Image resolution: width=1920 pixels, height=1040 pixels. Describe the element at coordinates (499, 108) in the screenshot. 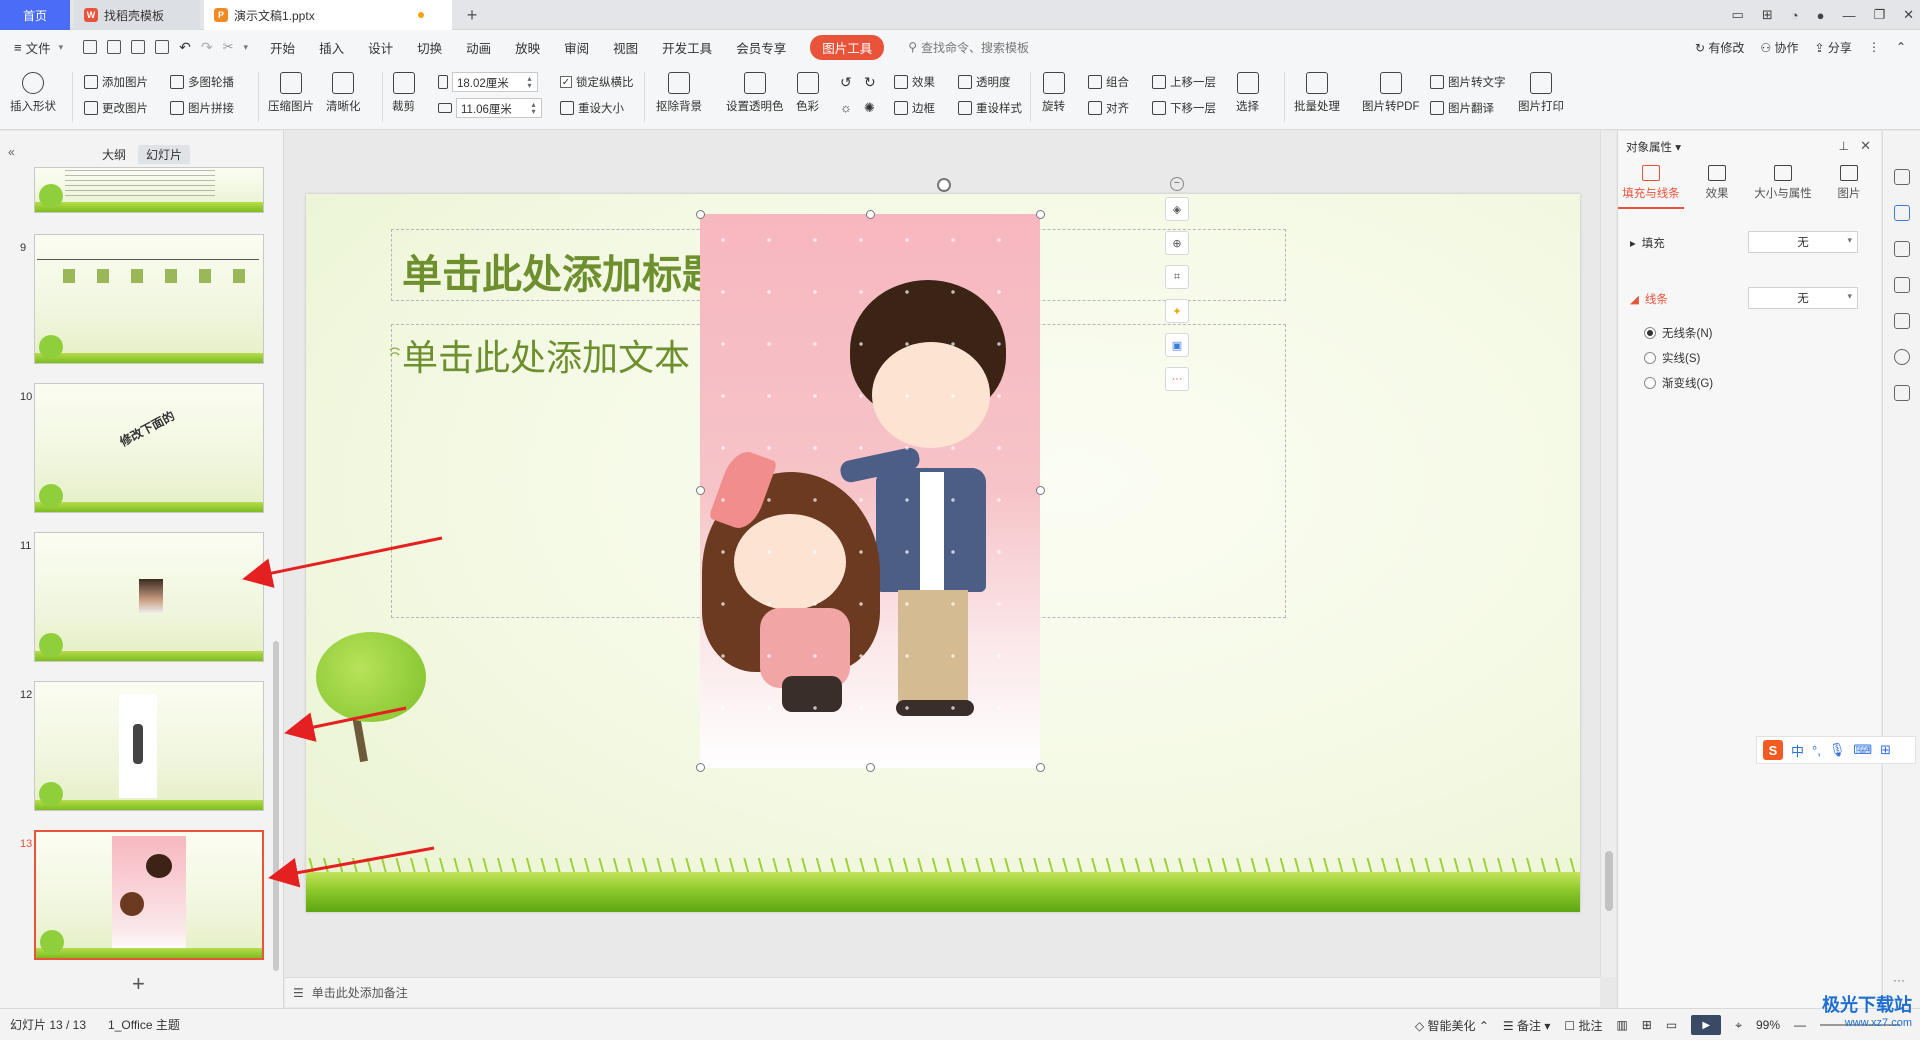

I see `height-value: 11.06厘米` at that location.